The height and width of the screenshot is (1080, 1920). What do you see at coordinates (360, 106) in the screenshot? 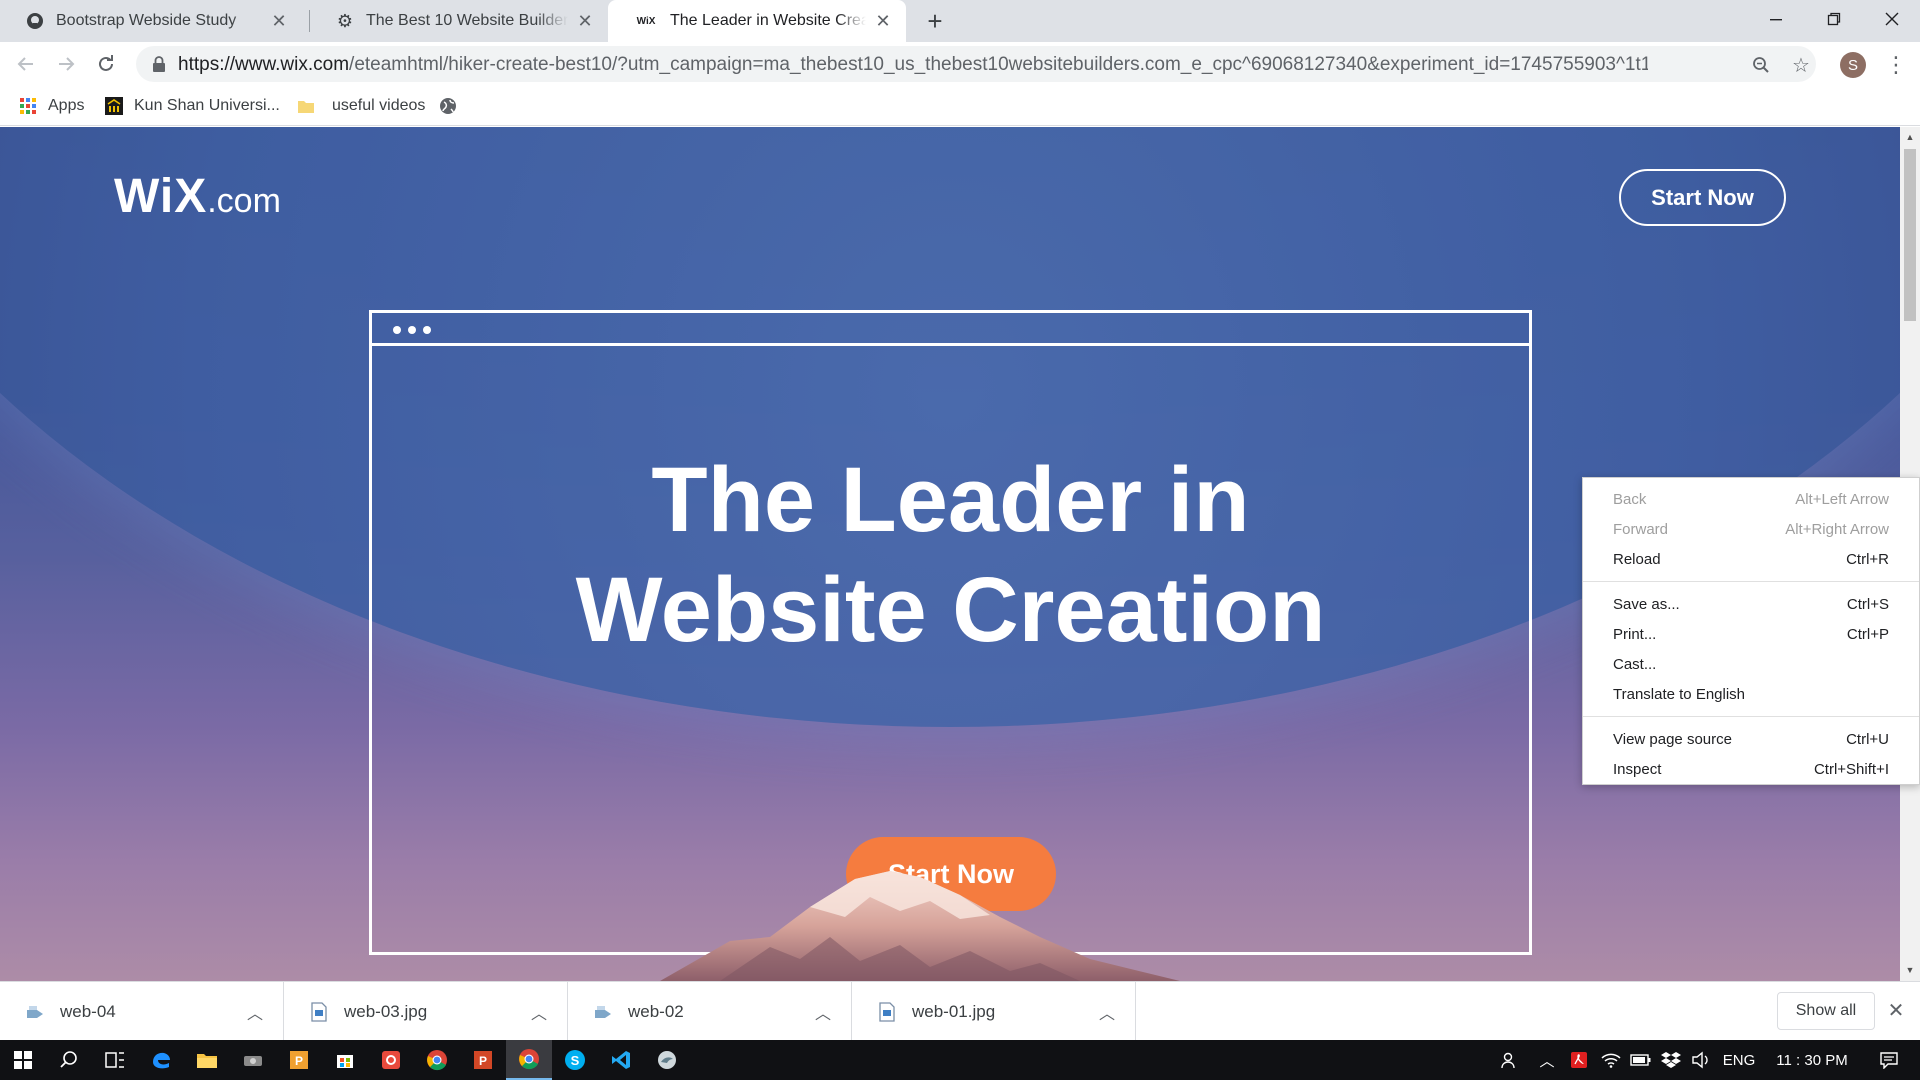
I see `bookmark-useful-videos: useful videos` at bounding box center [360, 106].